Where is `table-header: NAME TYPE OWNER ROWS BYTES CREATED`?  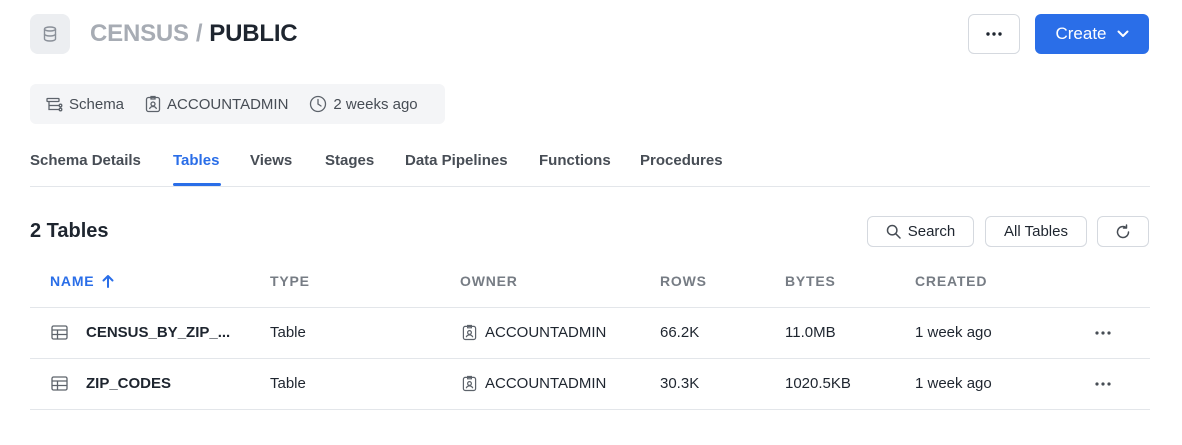
table-header: NAME TYPE OWNER ROWS BYTES CREATED is located at coordinates (590, 283).